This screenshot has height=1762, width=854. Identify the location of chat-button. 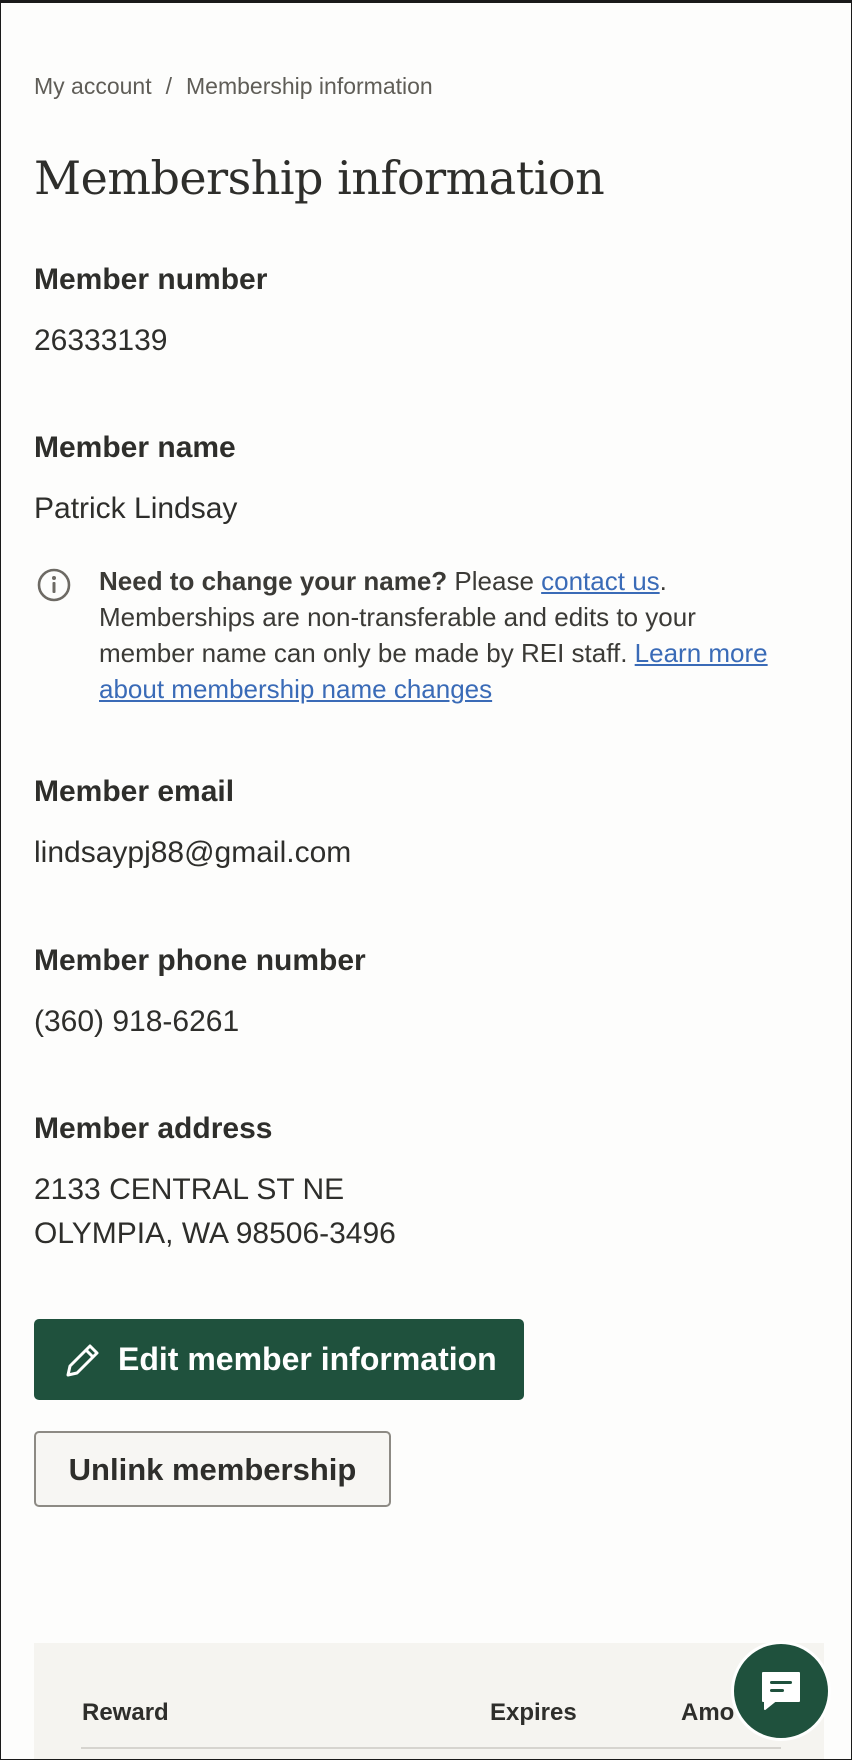
(781, 1691).